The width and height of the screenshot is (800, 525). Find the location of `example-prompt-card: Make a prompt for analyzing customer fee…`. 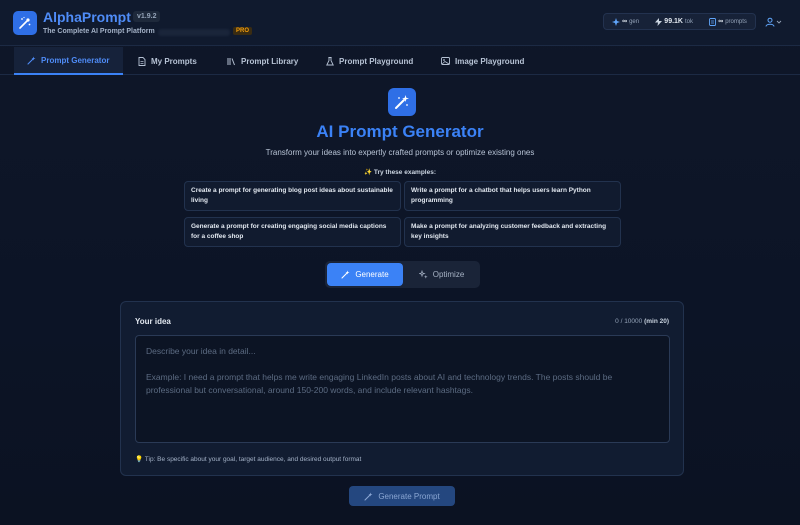

example-prompt-card: Make a prompt for analyzing customer fee… is located at coordinates (512, 232).